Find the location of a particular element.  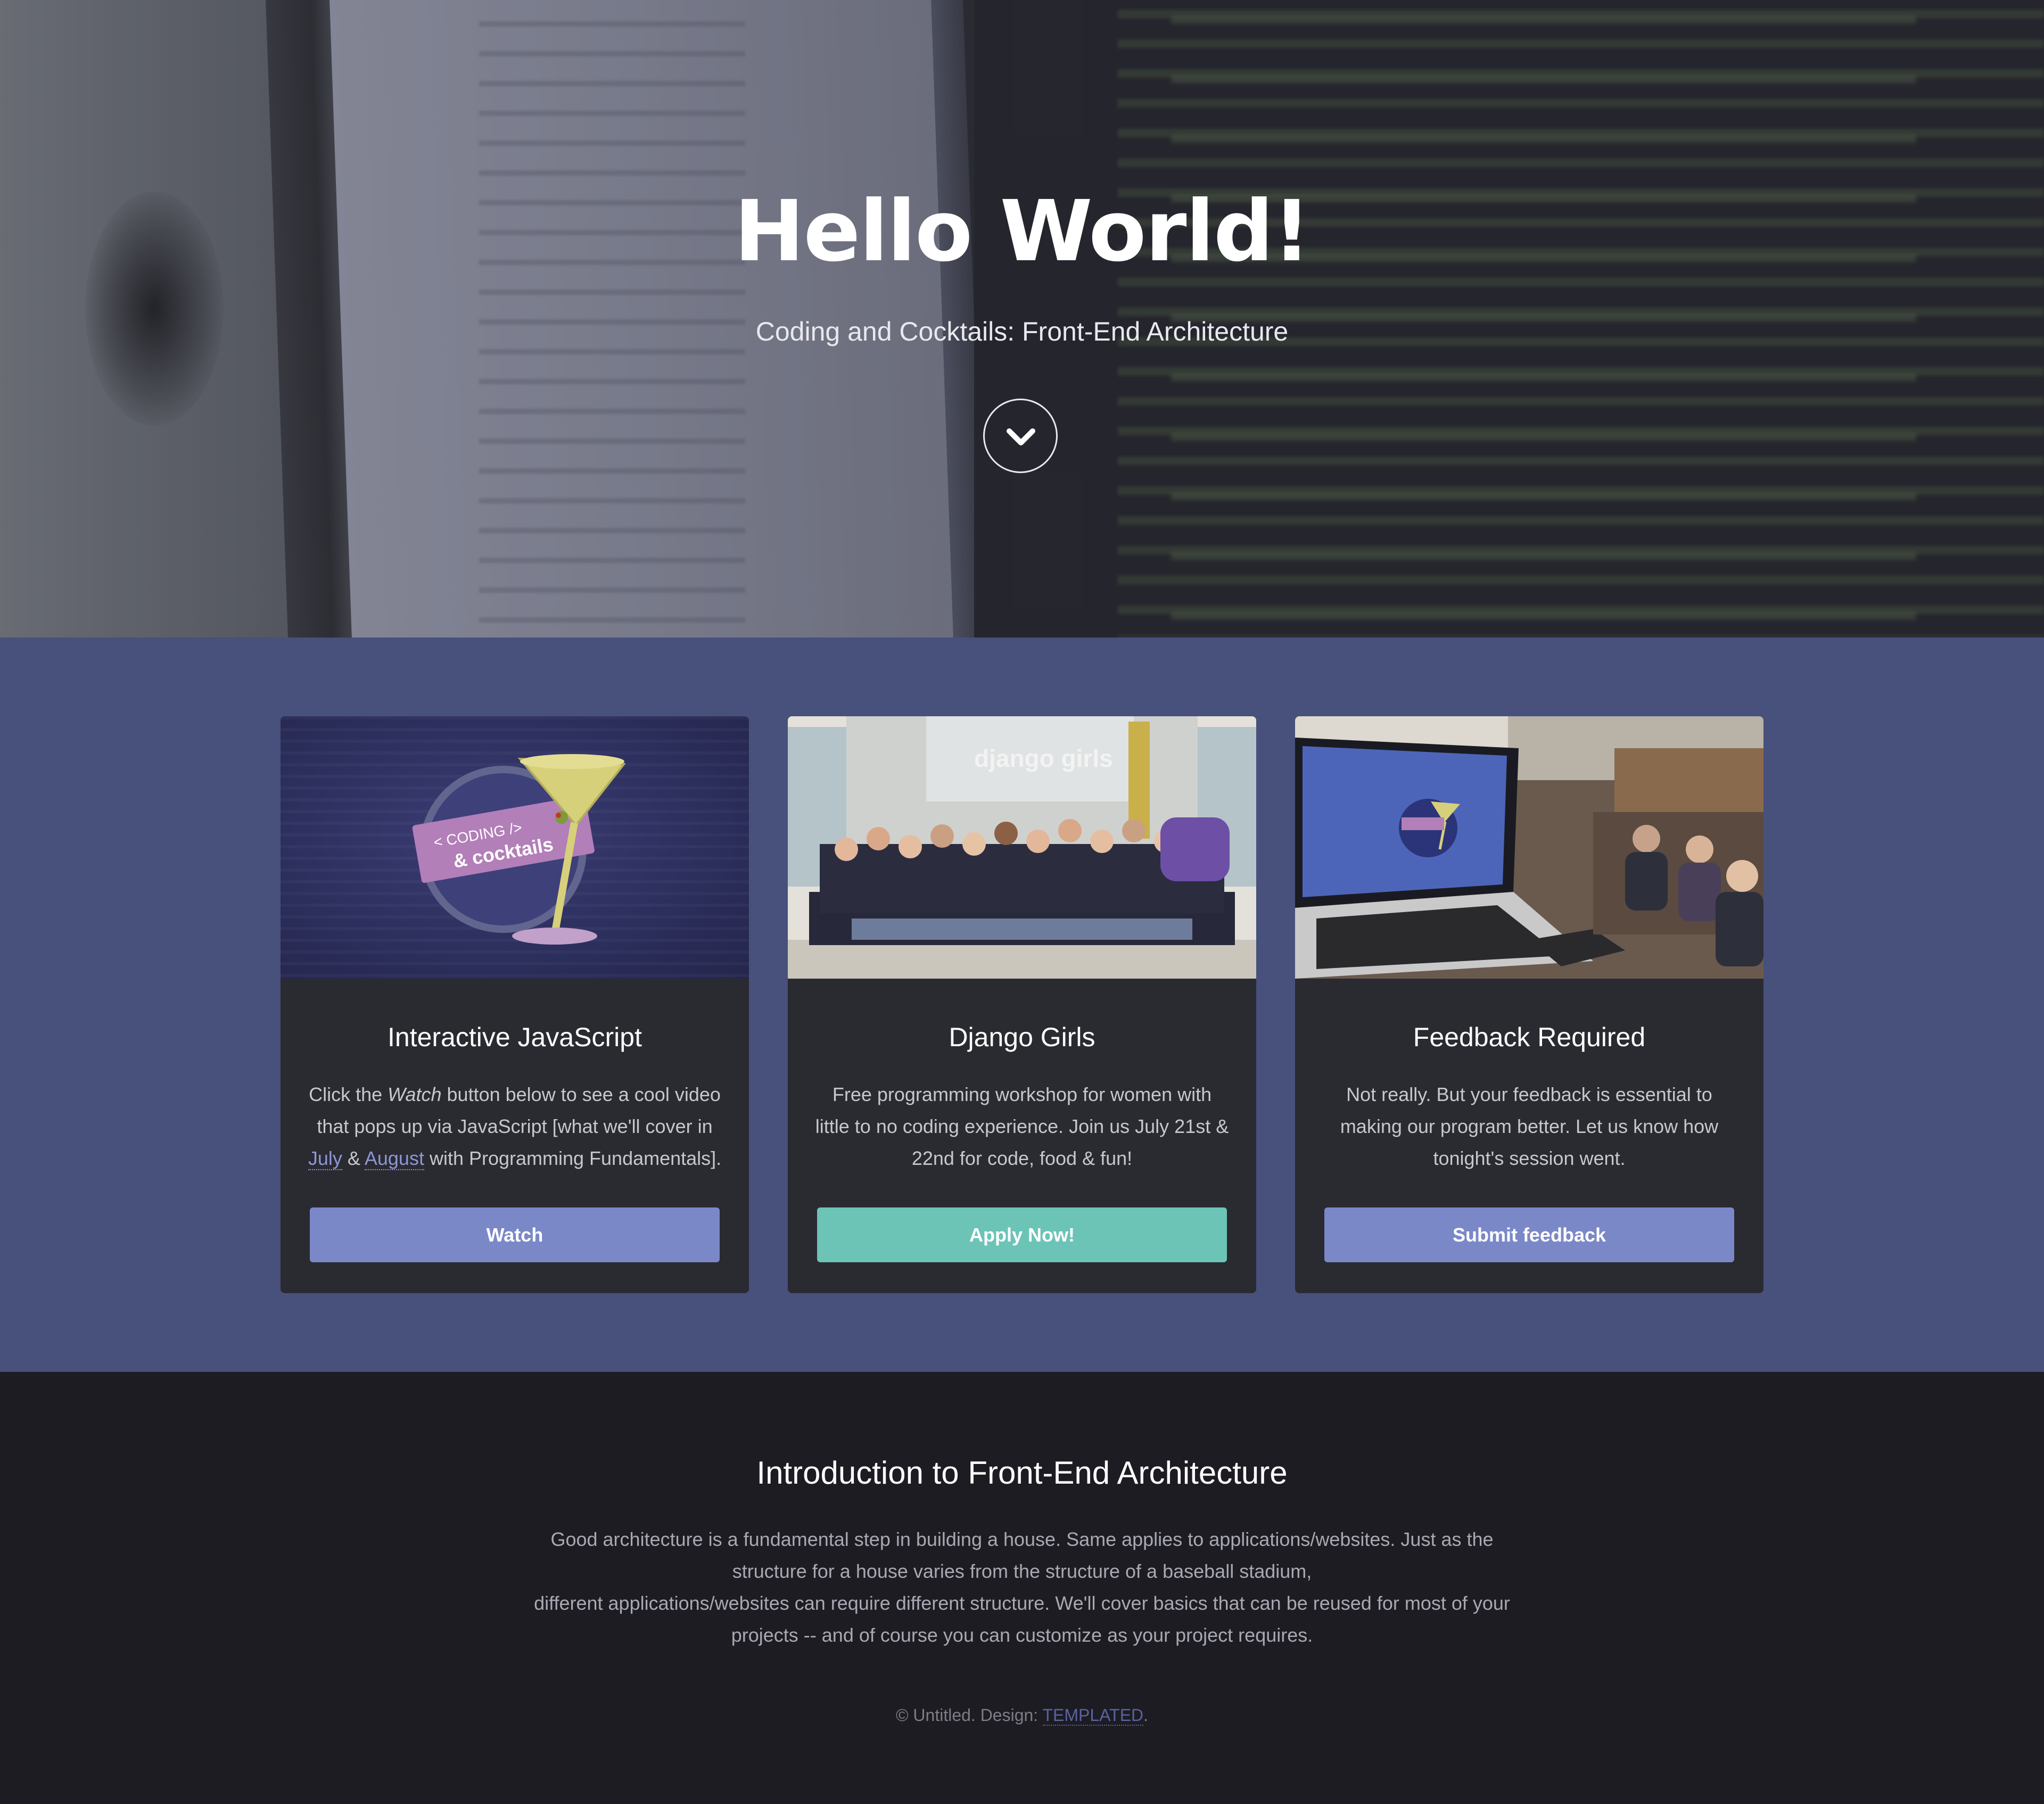

hero-title: Hello World! is located at coordinates (1023, 231).